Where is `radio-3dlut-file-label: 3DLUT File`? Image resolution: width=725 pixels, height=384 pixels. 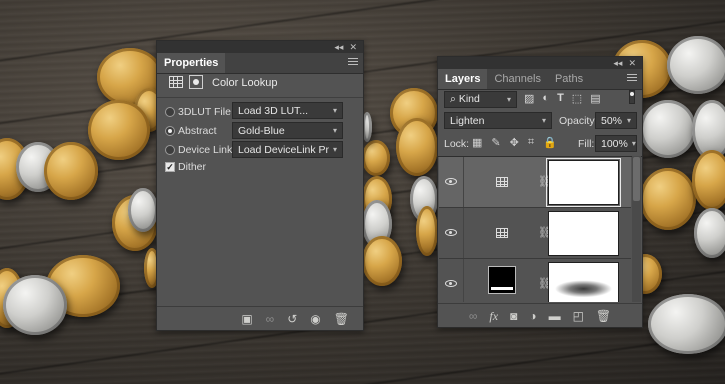 radio-3dlut-file-label: 3DLUT File is located at coordinates (204, 112).